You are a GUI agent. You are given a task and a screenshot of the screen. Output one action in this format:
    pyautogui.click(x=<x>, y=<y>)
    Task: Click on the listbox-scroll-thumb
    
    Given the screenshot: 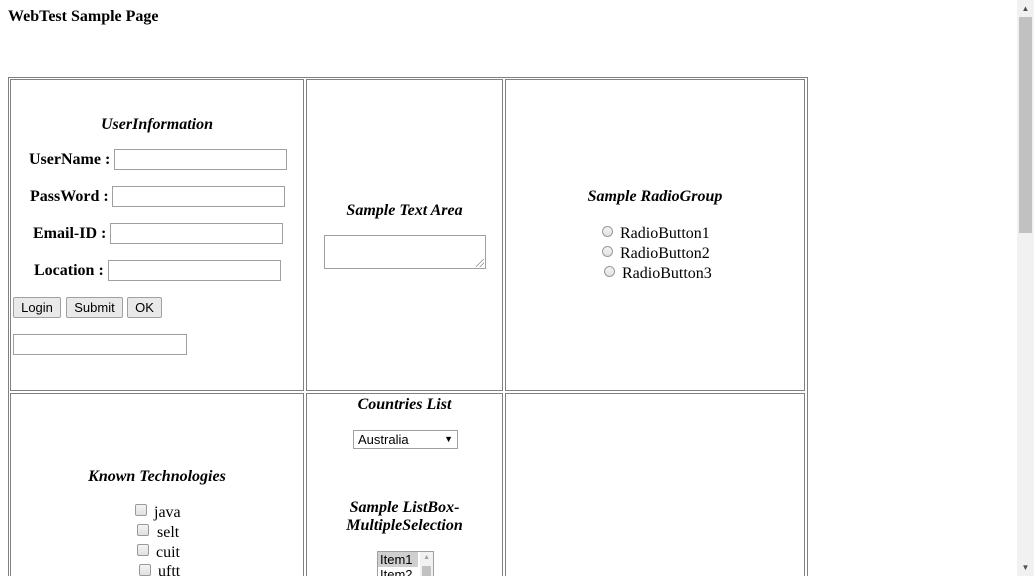 What is the action you would take?
    pyautogui.click(x=426, y=571)
    